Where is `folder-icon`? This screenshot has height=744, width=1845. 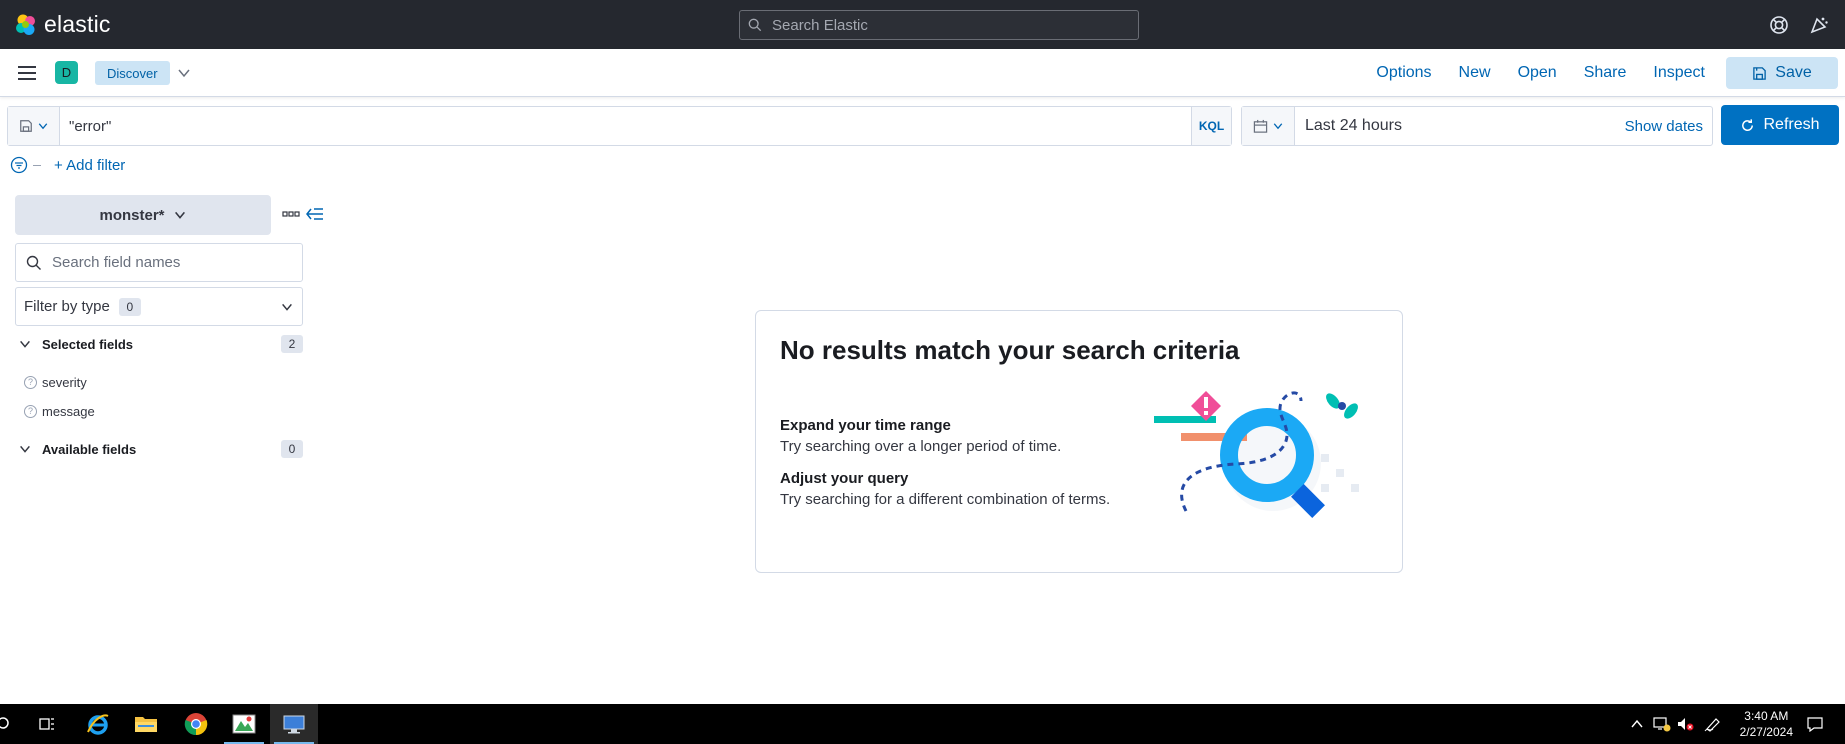 folder-icon is located at coordinates (146, 724).